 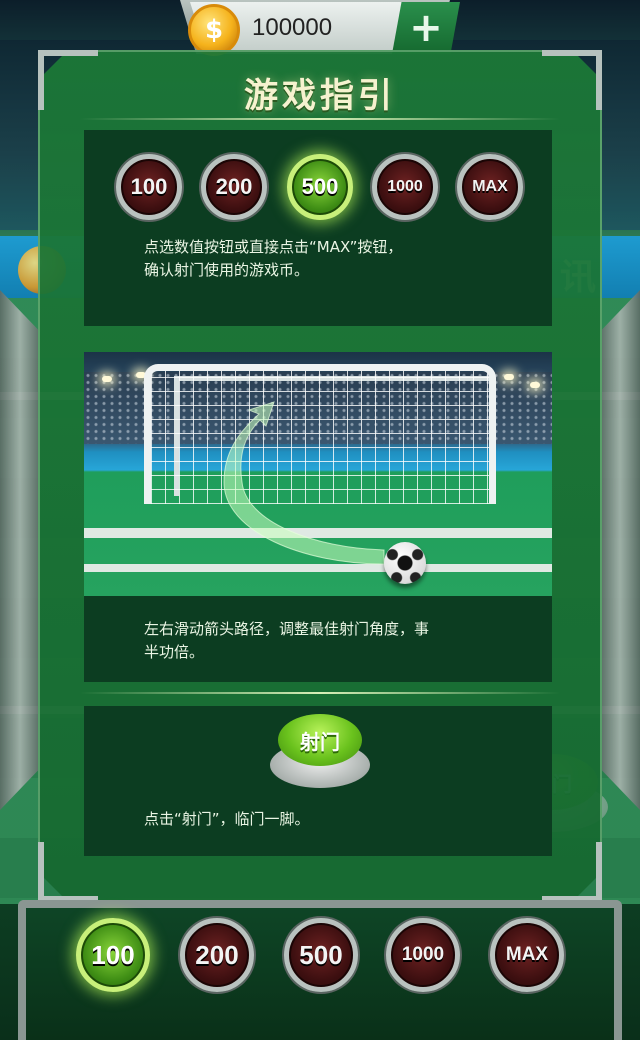 I want to click on guide-title: 游戏指引, so click(x=320, y=96).